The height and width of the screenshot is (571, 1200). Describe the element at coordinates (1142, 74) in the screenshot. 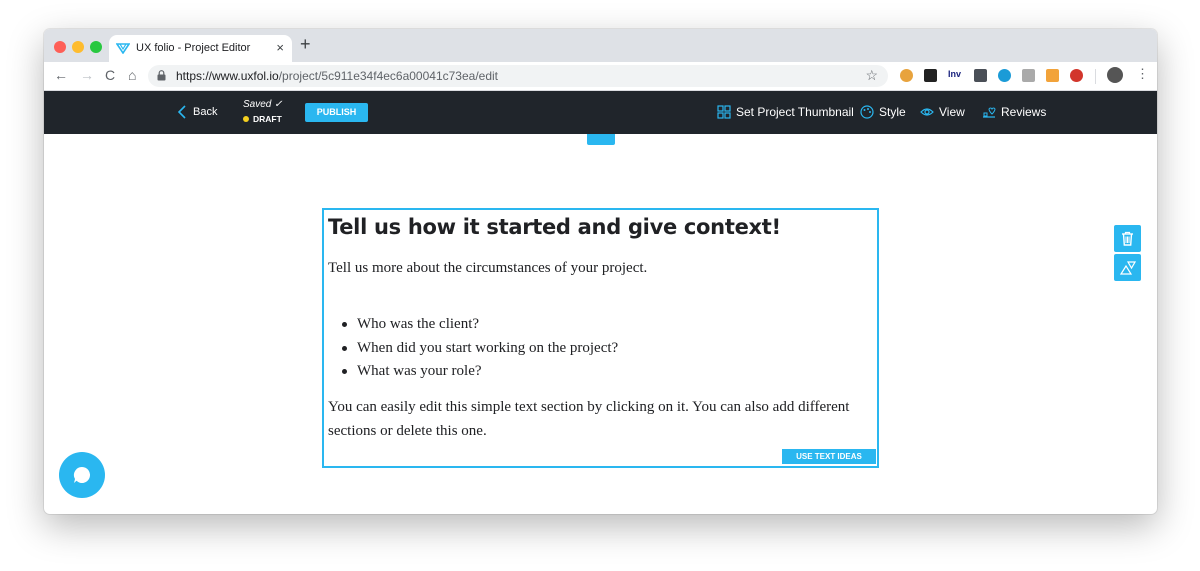

I see `browser-menu-icon: ⋮` at that location.